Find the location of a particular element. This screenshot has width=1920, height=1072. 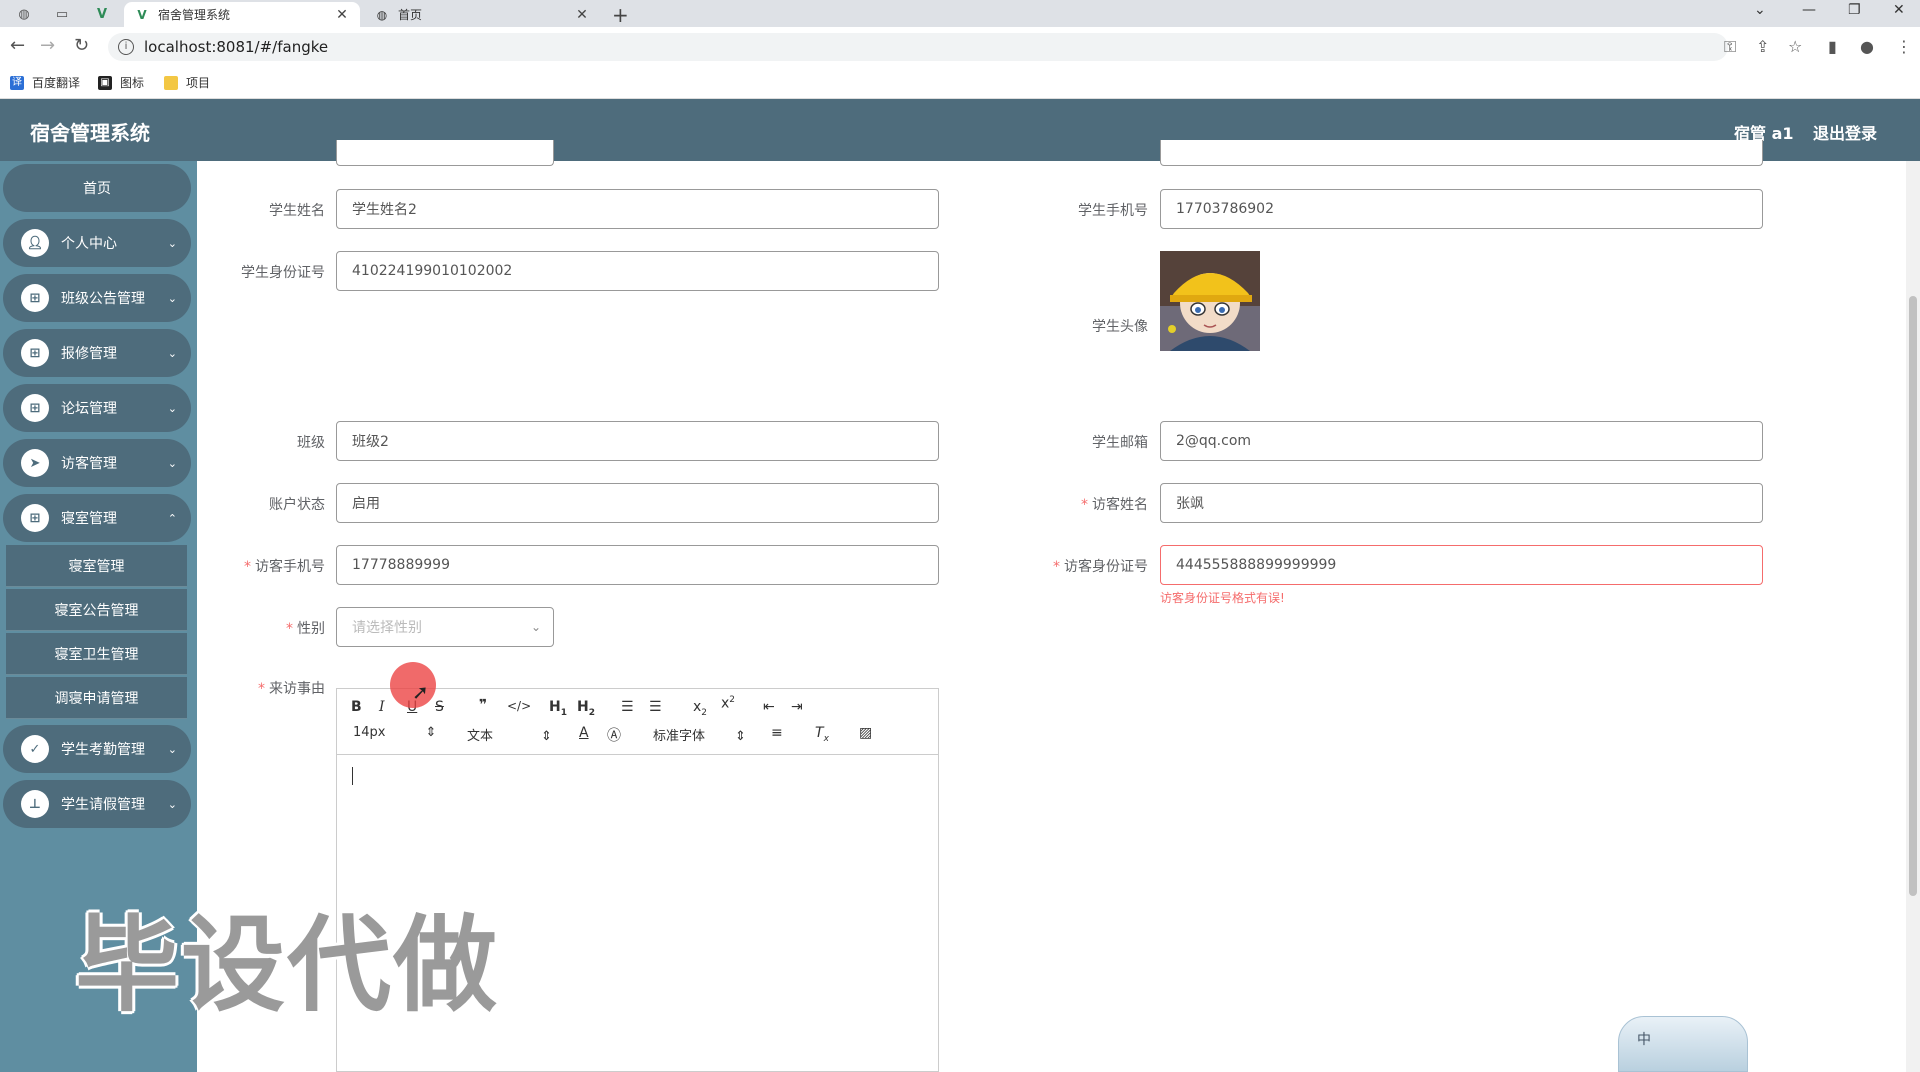

url-field: i localhost:8081/#/fangke is located at coordinates (918, 47).